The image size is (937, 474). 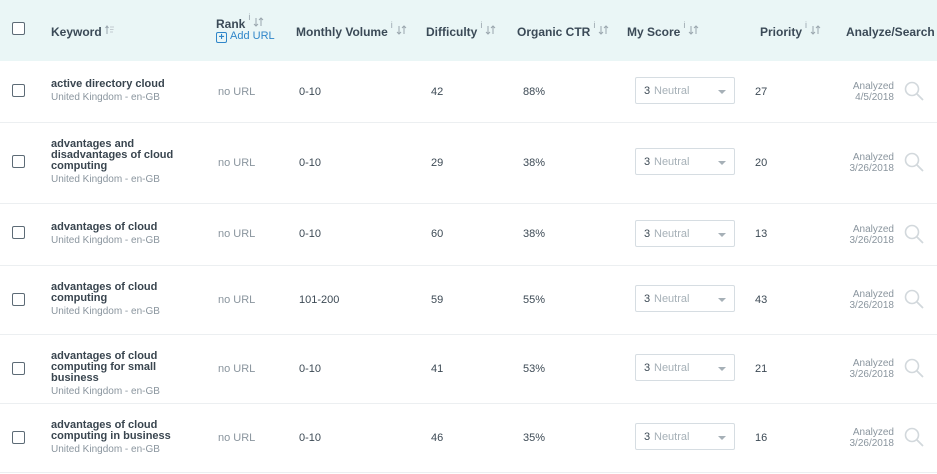 I want to click on column-difficulty: Difficultyi, so click(x=461, y=30).